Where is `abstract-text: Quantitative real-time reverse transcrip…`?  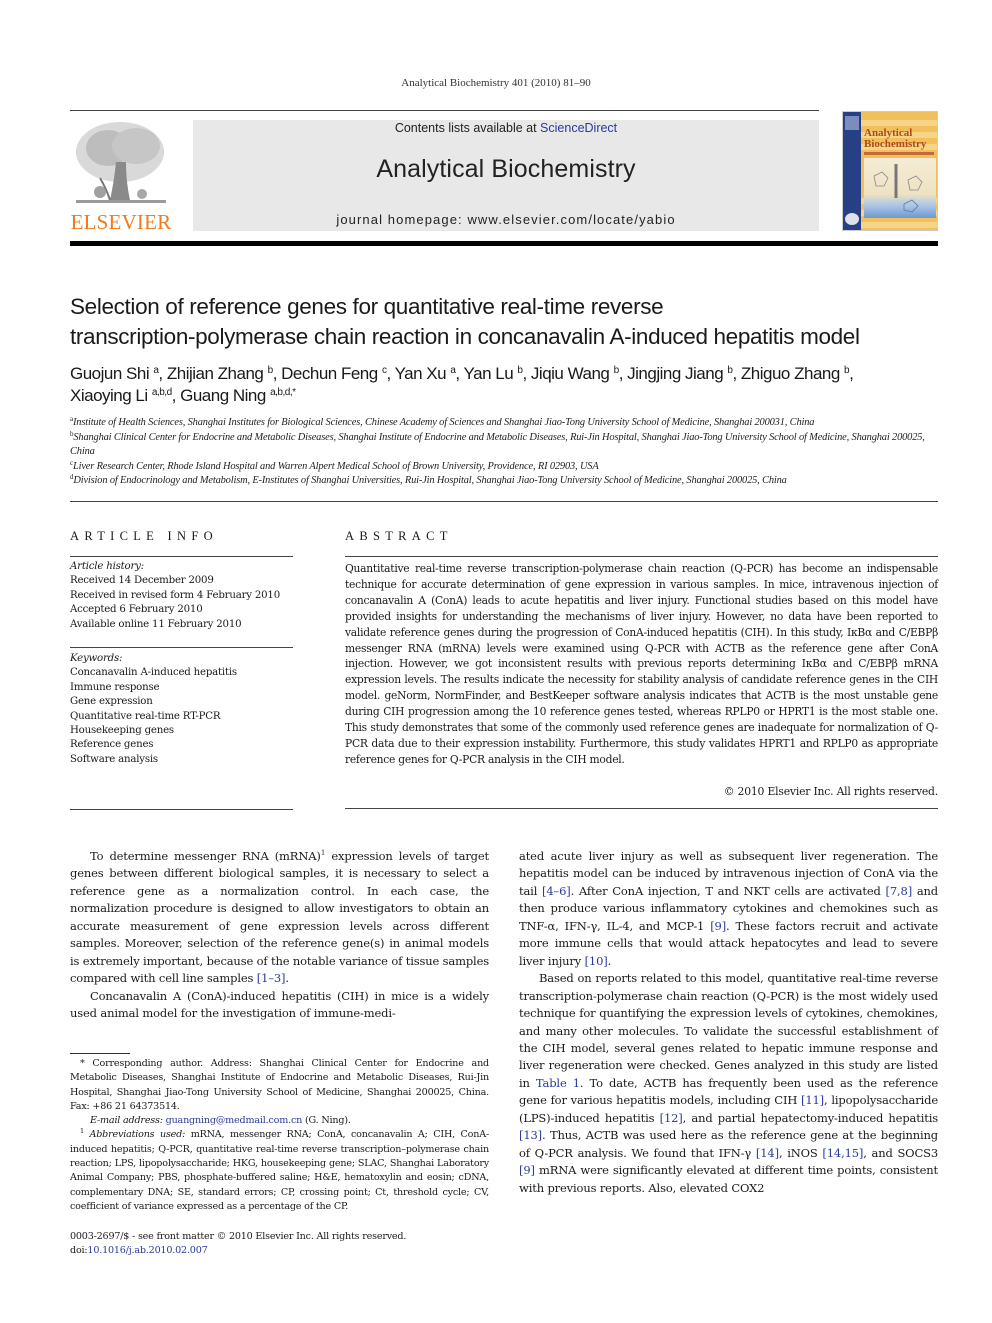 abstract-text: Quantitative real-time reverse transcrip… is located at coordinates (641, 664).